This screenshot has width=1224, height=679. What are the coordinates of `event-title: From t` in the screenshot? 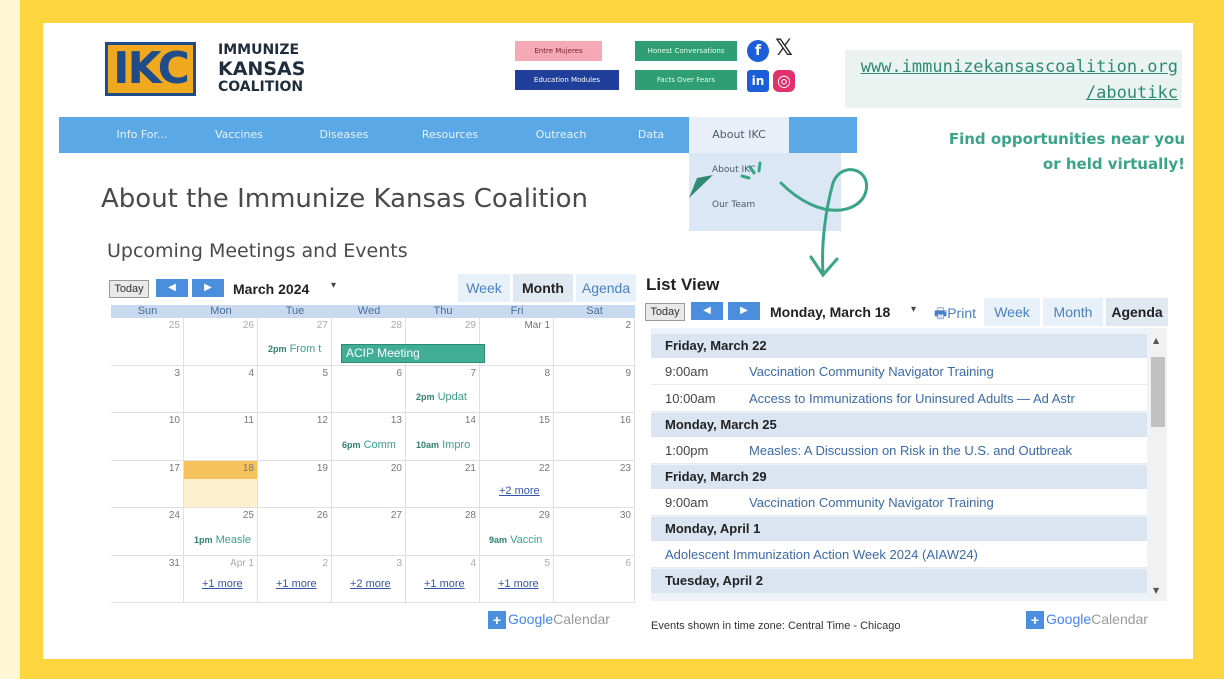 It's located at (305, 349).